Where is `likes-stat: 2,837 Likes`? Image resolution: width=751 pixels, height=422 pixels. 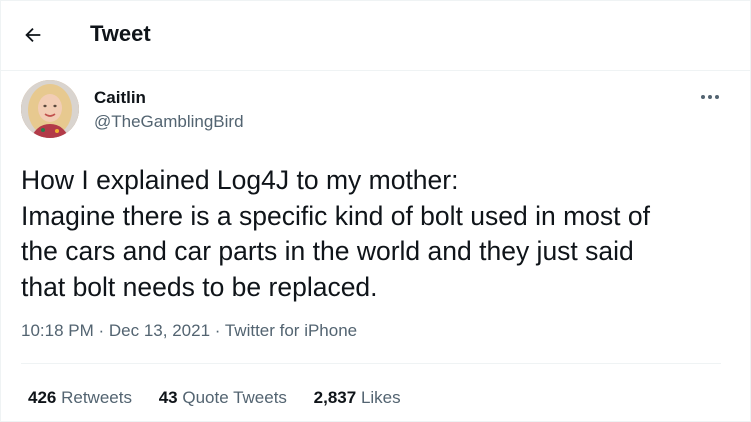 likes-stat: 2,837 Likes is located at coordinates (357, 398).